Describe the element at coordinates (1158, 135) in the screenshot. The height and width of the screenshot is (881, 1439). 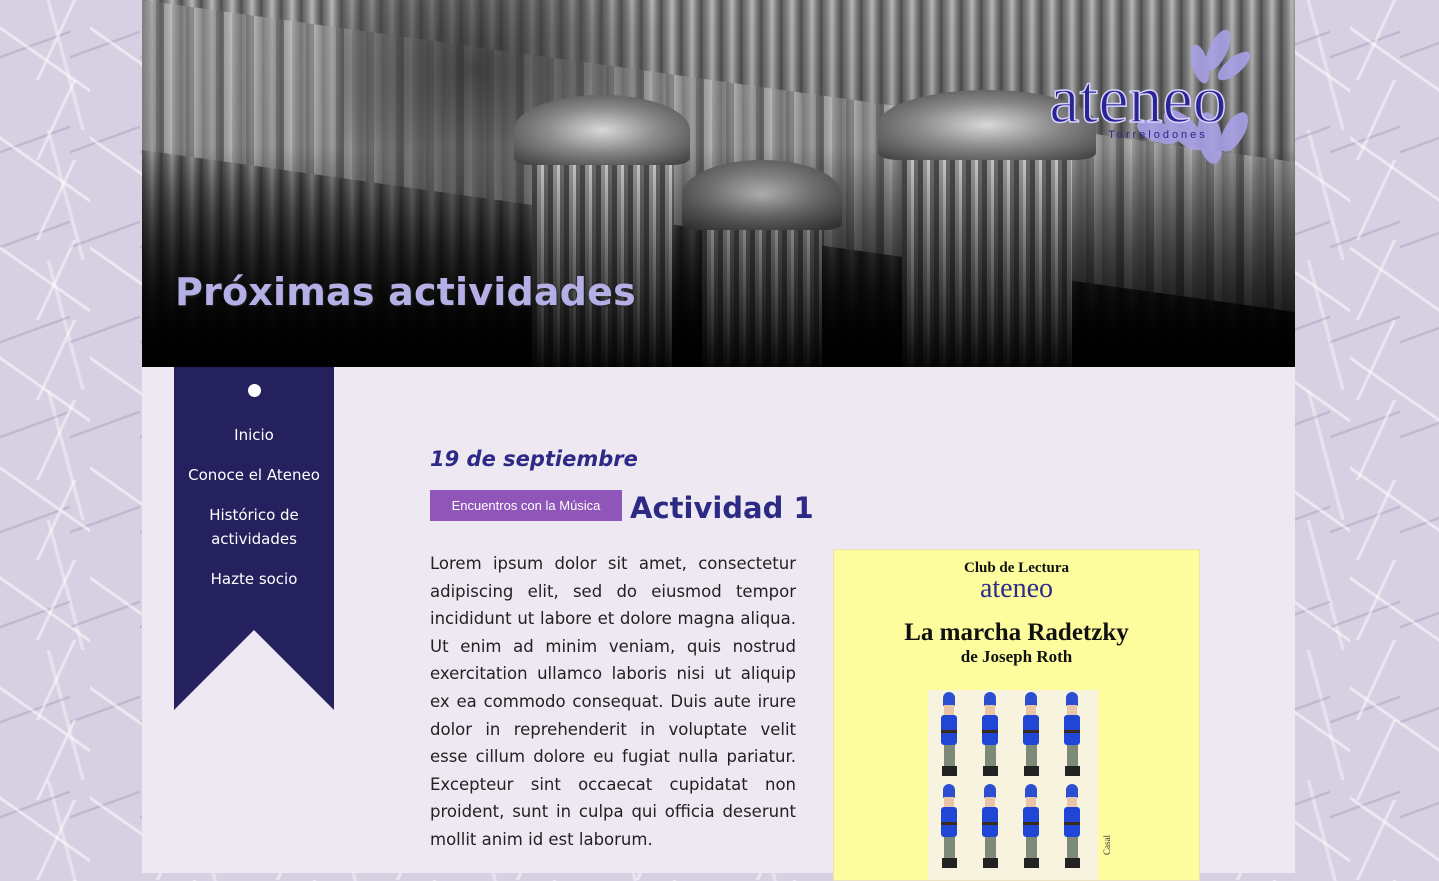
I see `svg-text: Torrelodones` at that location.